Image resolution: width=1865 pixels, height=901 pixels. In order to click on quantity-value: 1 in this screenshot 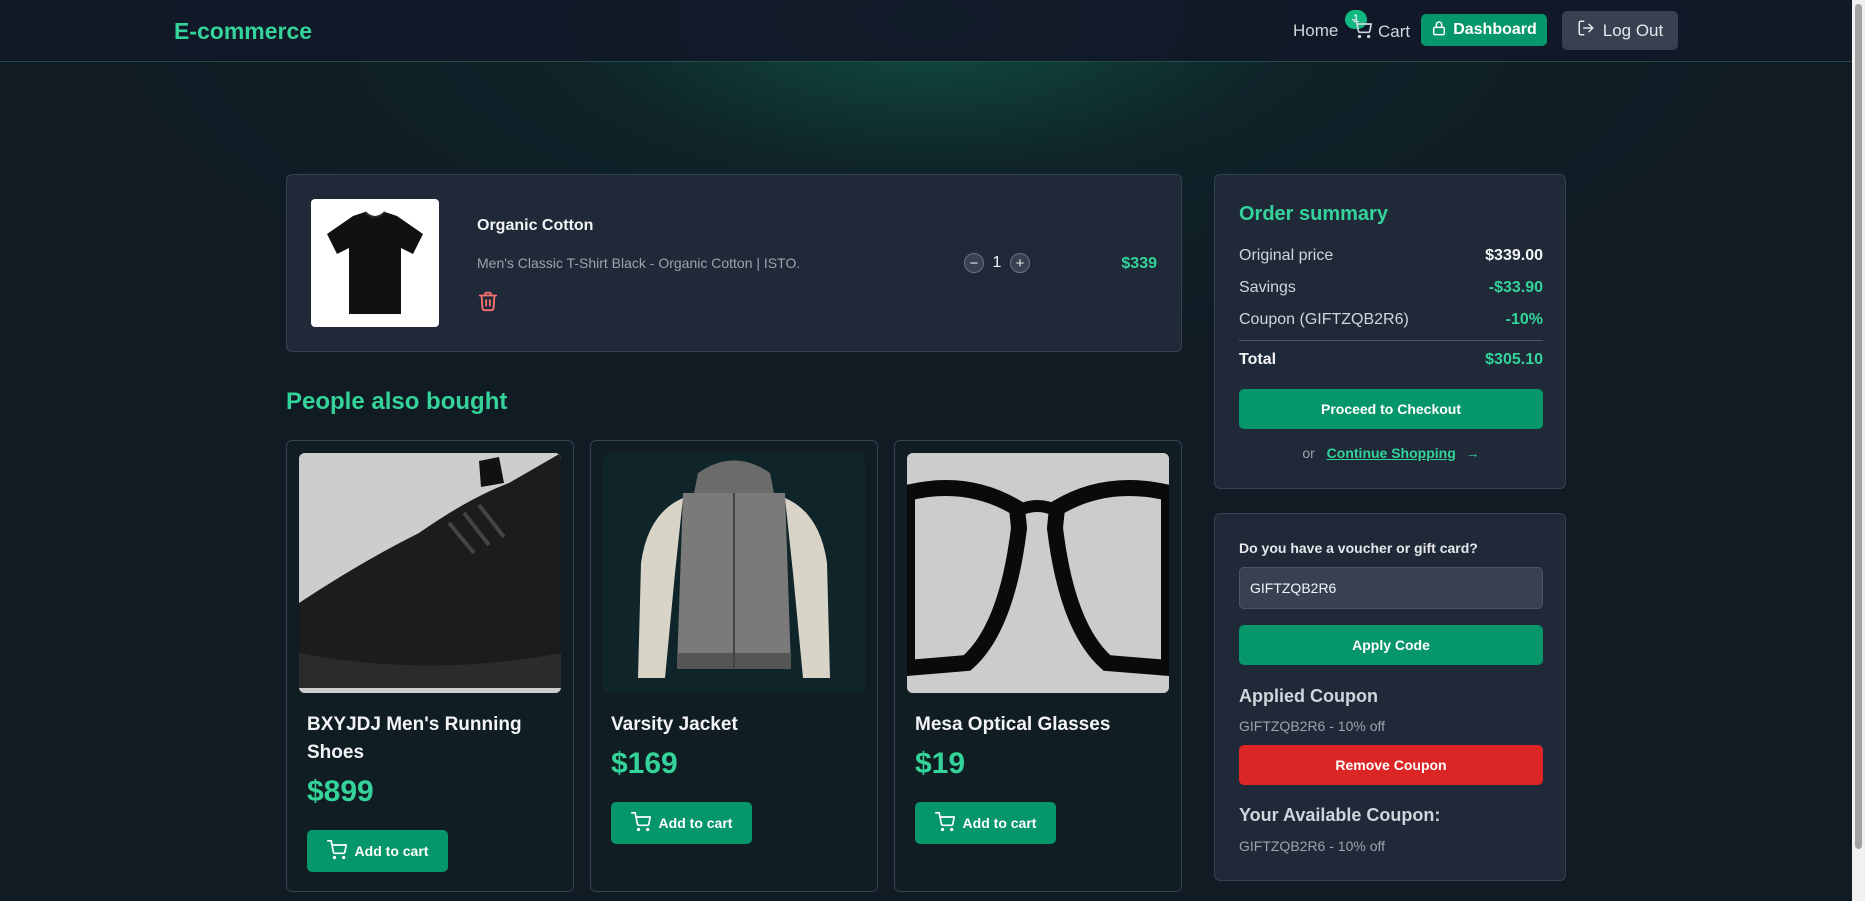, I will do `click(997, 262)`.